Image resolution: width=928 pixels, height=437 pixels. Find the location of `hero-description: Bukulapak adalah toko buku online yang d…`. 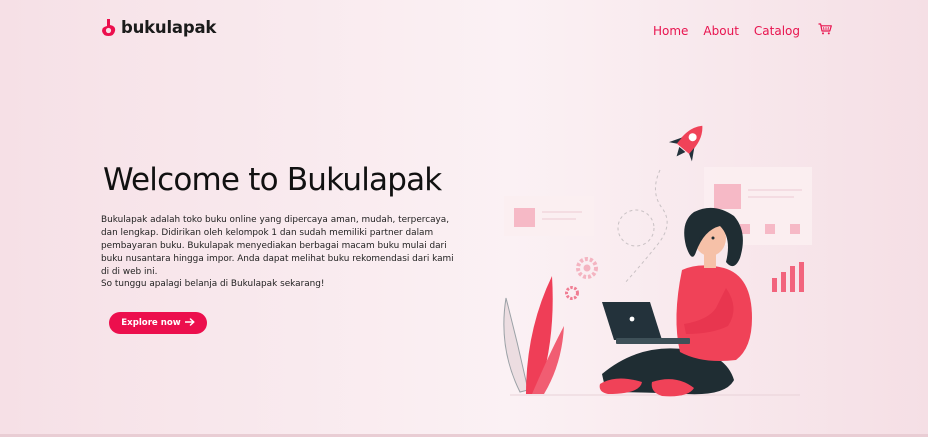

hero-description: Bukulapak adalah toko buku online yang d… is located at coordinates (277, 246).